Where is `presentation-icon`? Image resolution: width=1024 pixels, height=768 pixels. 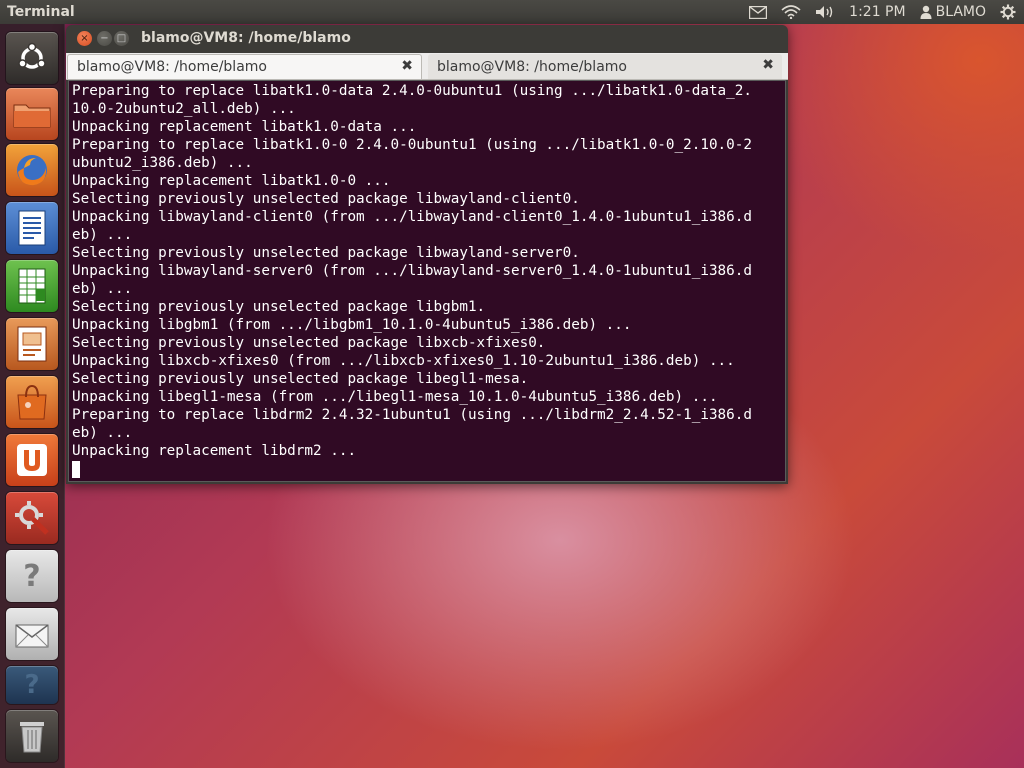 presentation-icon is located at coordinates (32, 344).